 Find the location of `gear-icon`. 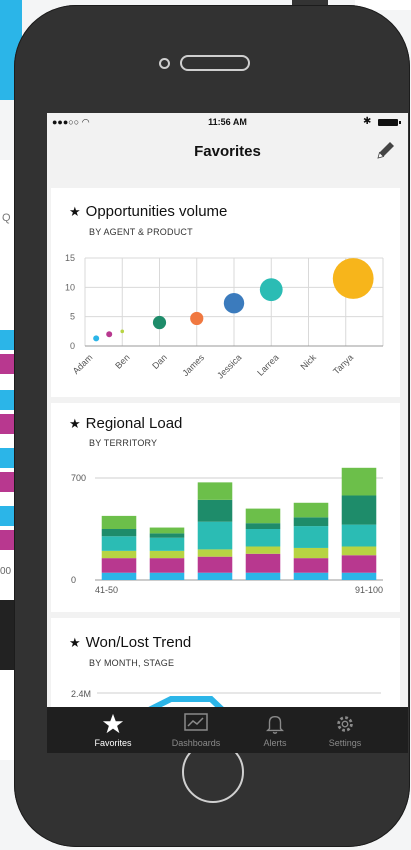

gear-icon is located at coordinates (345, 724).